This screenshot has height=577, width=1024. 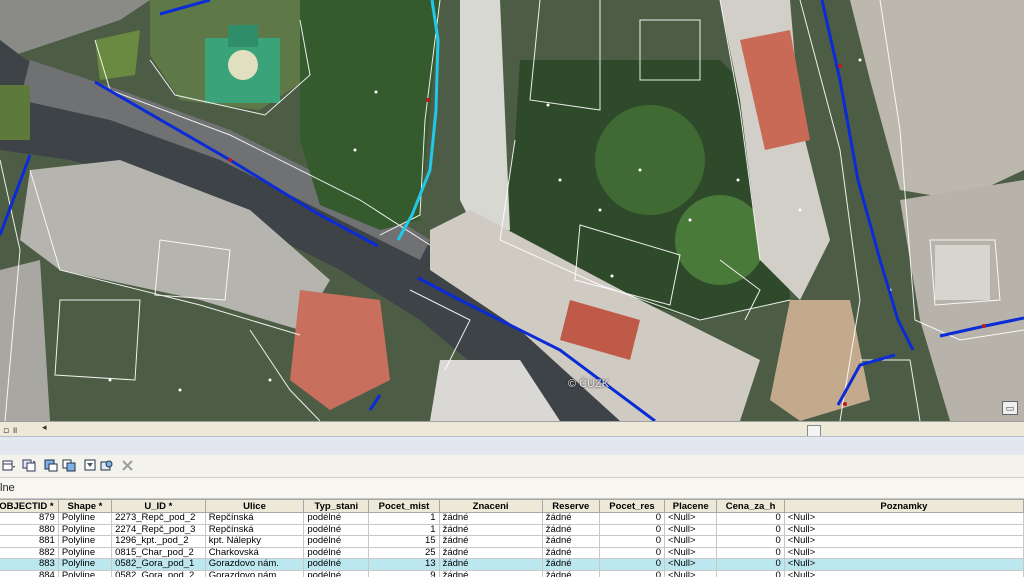 I want to click on cell-ulice: Charkovská, so click(x=254, y=552).